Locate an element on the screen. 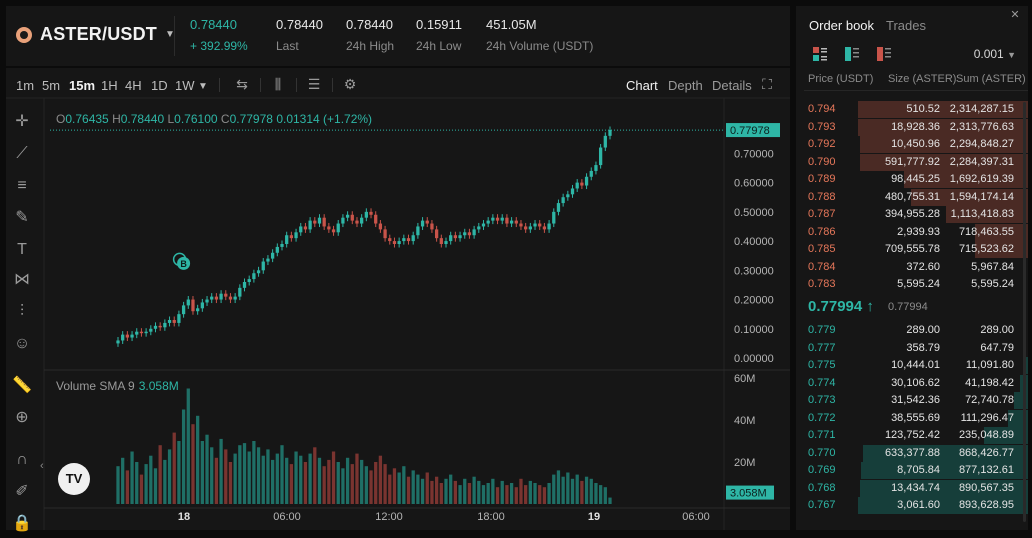 The width and height of the screenshot is (1032, 538). bid-row: 0.774 30,106.62 41,198.42 is located at coordinates (912, 383).